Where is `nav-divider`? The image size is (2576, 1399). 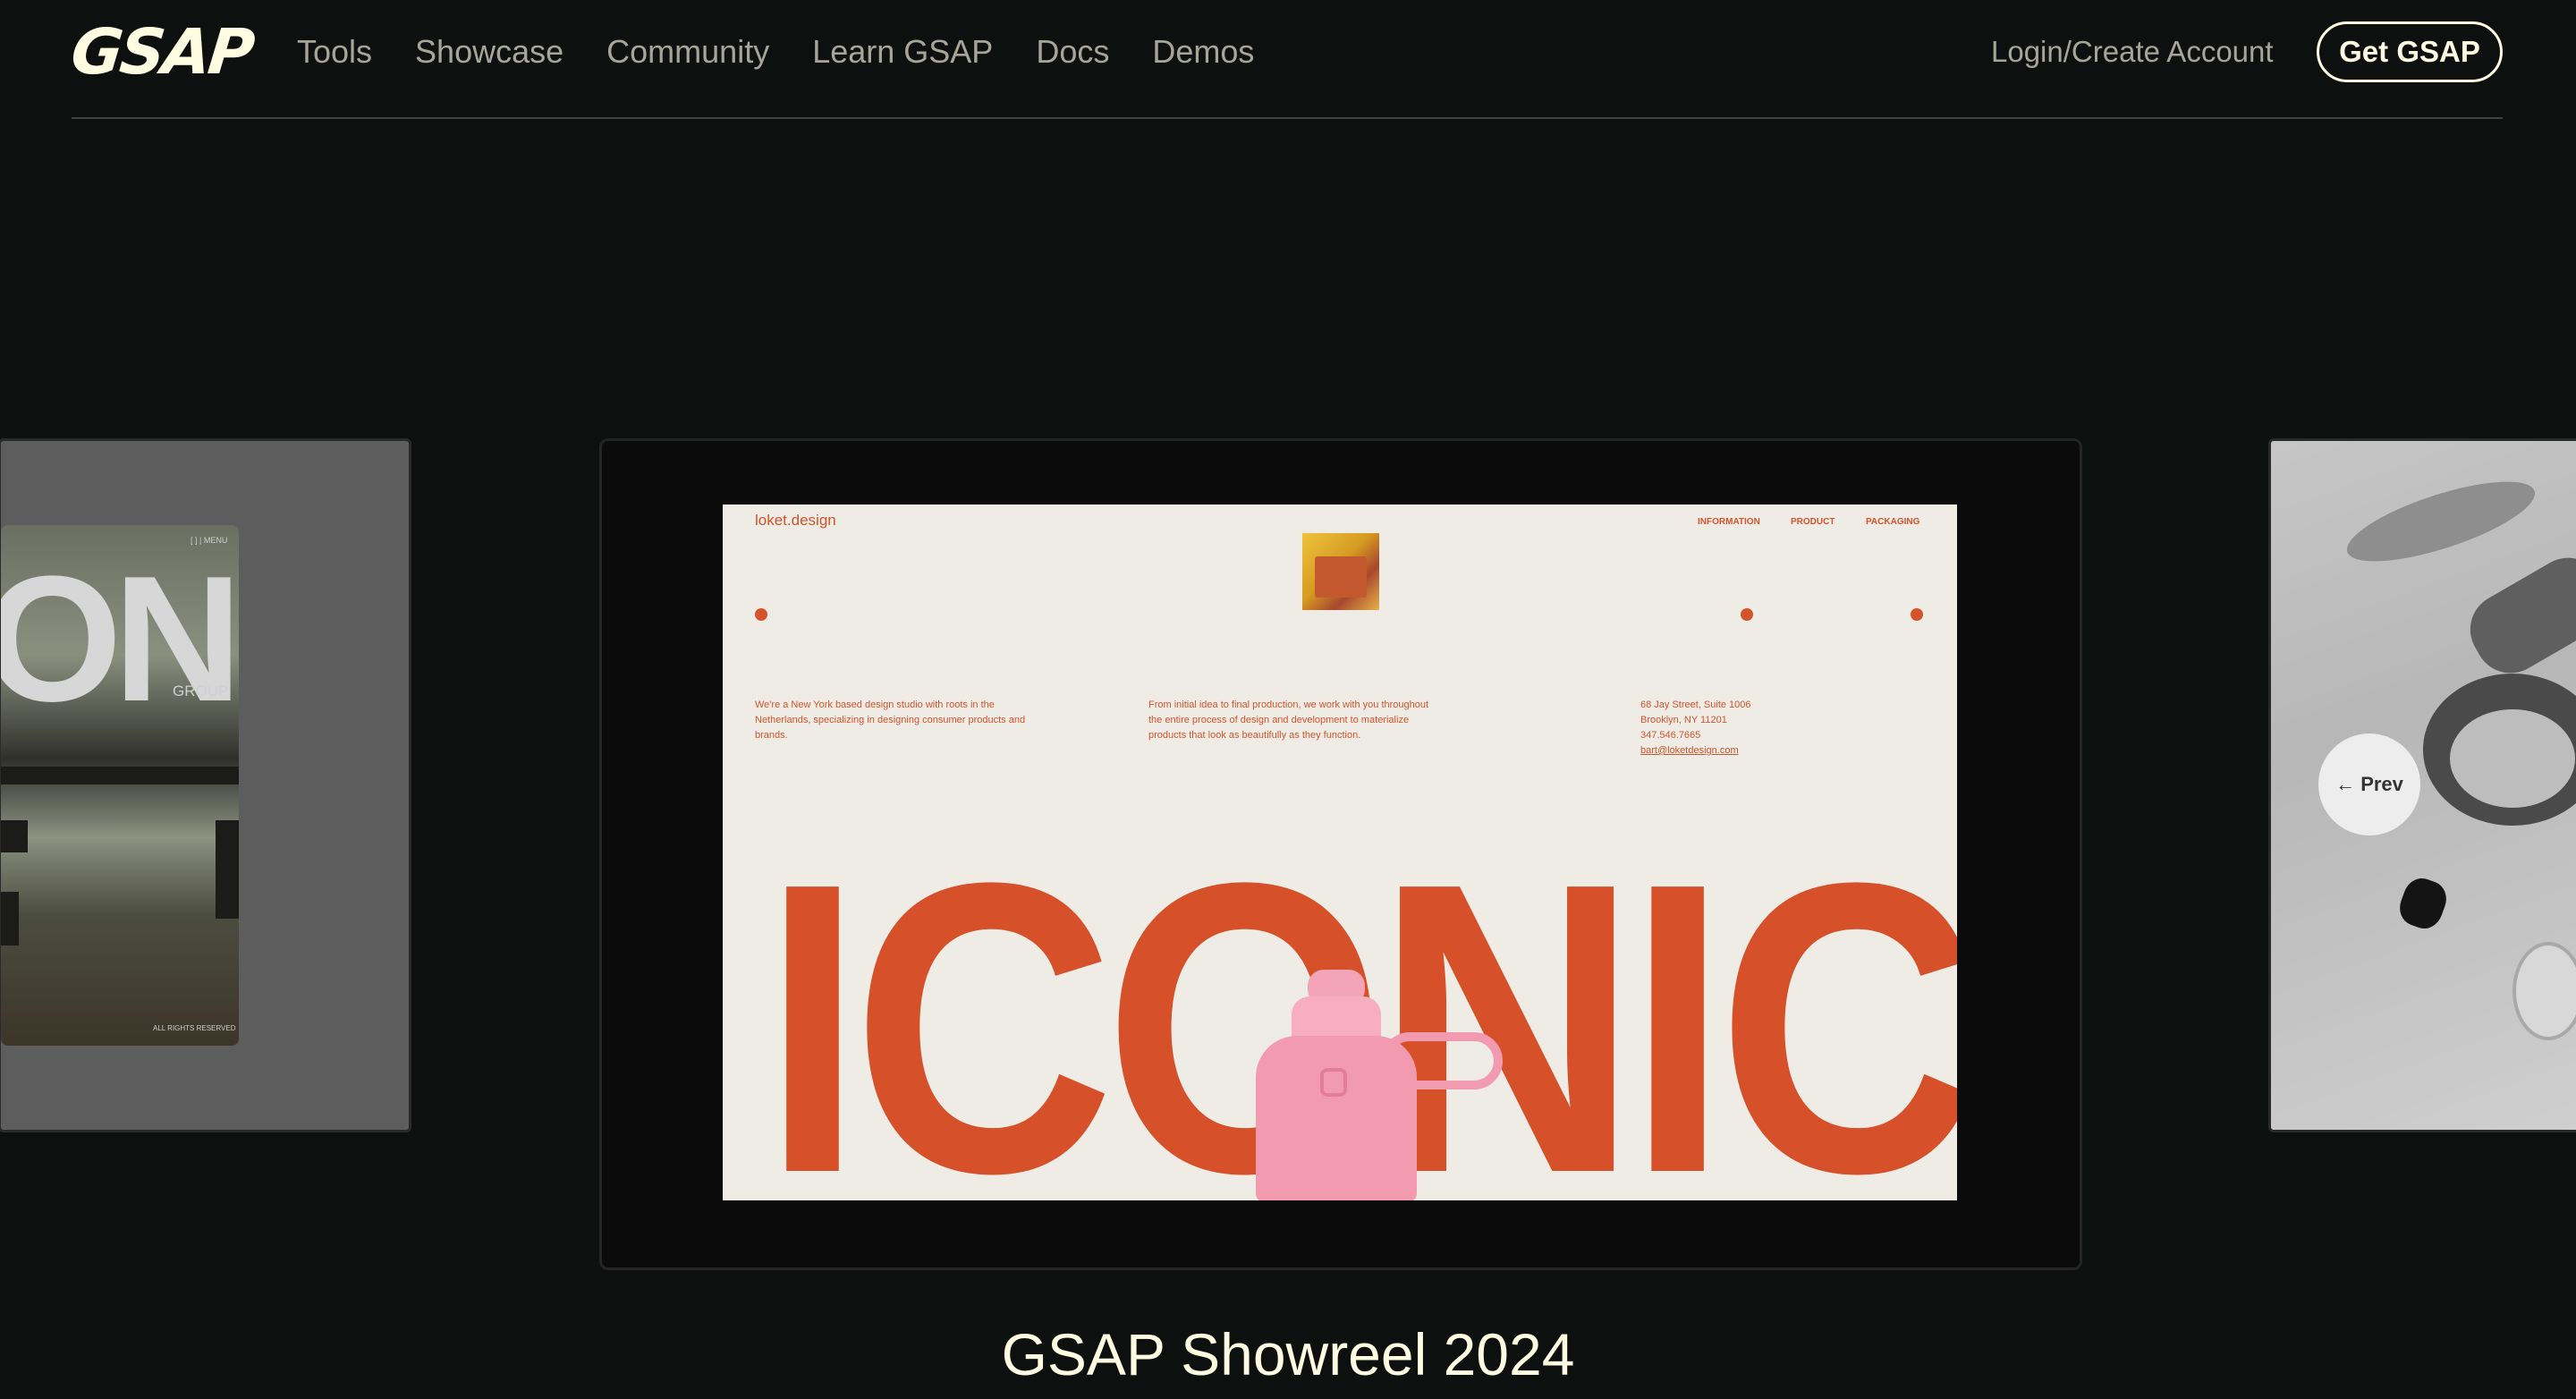 nav-divider is located at coordinates (1287, 118).